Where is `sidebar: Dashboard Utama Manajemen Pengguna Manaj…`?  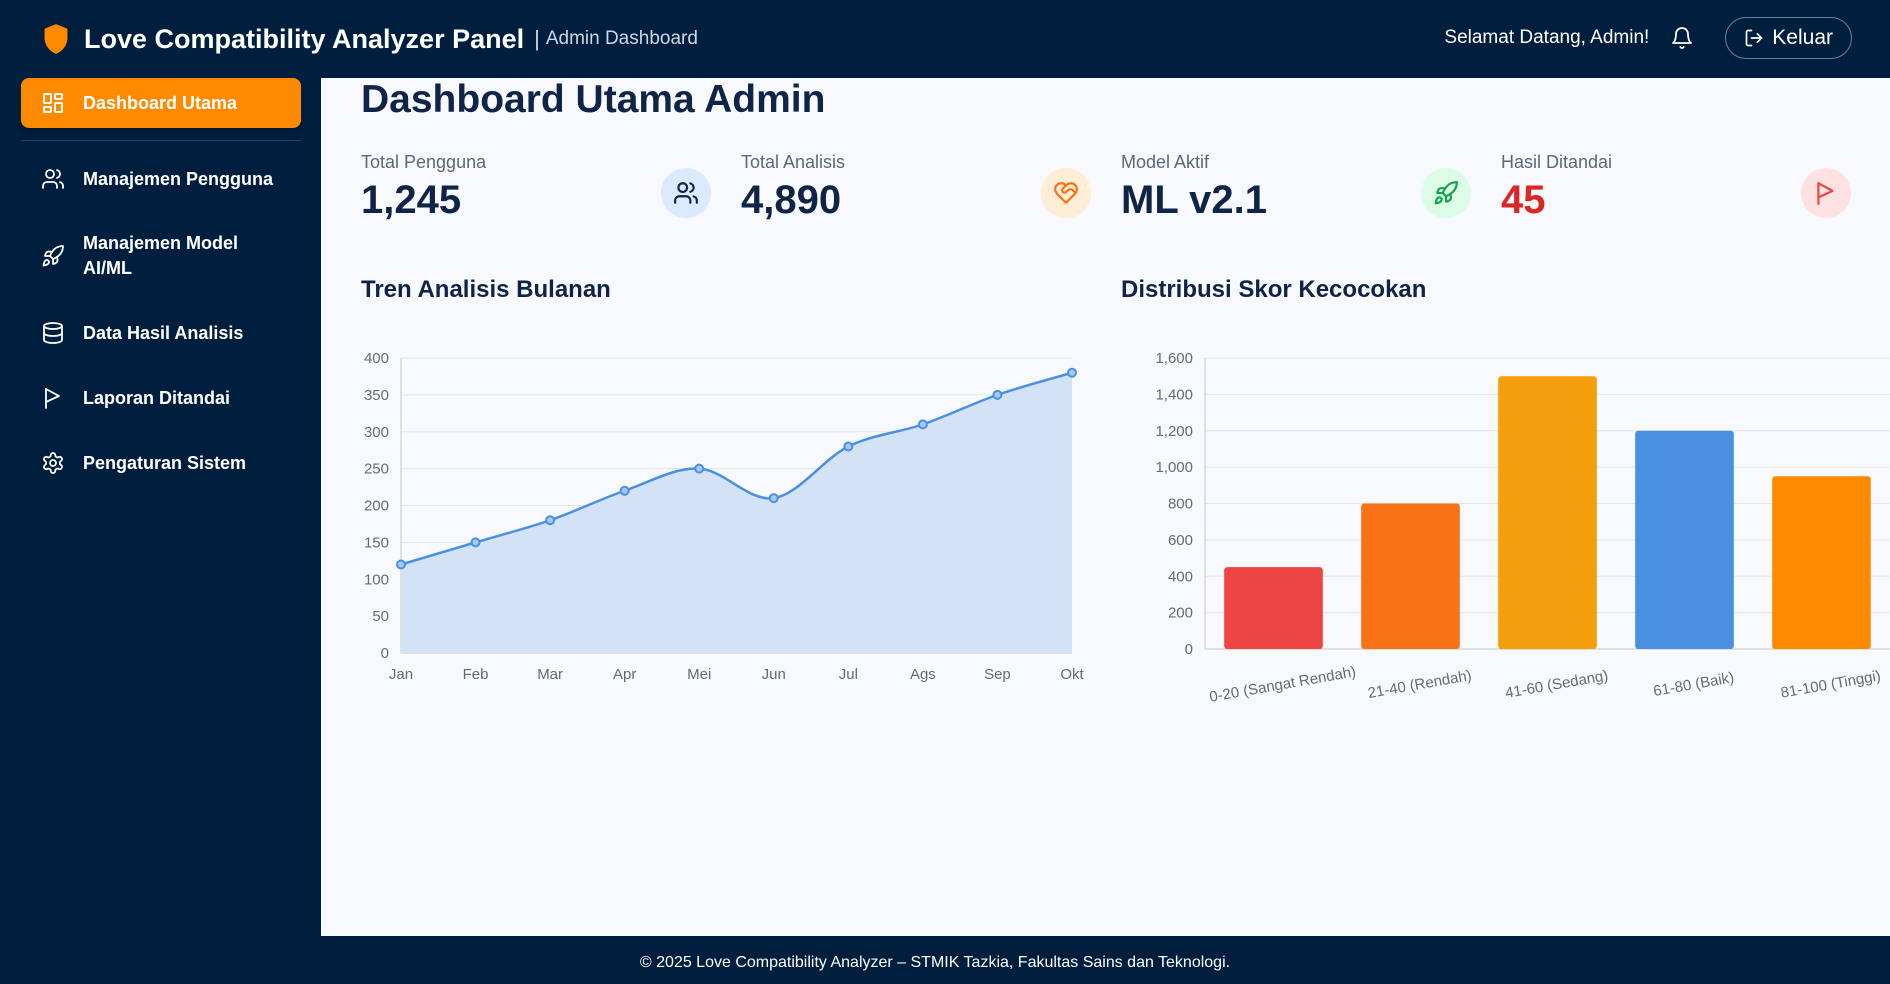 sidebar: Dashboard Utama Manajemen Pengguna Manaj… is located at coordinates (160, 507).